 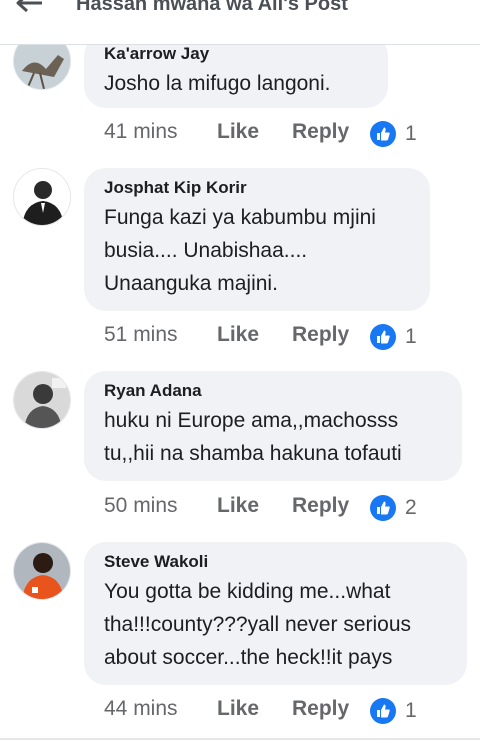 I want to click on reaction-count: 2, so click(x=411, y=507).